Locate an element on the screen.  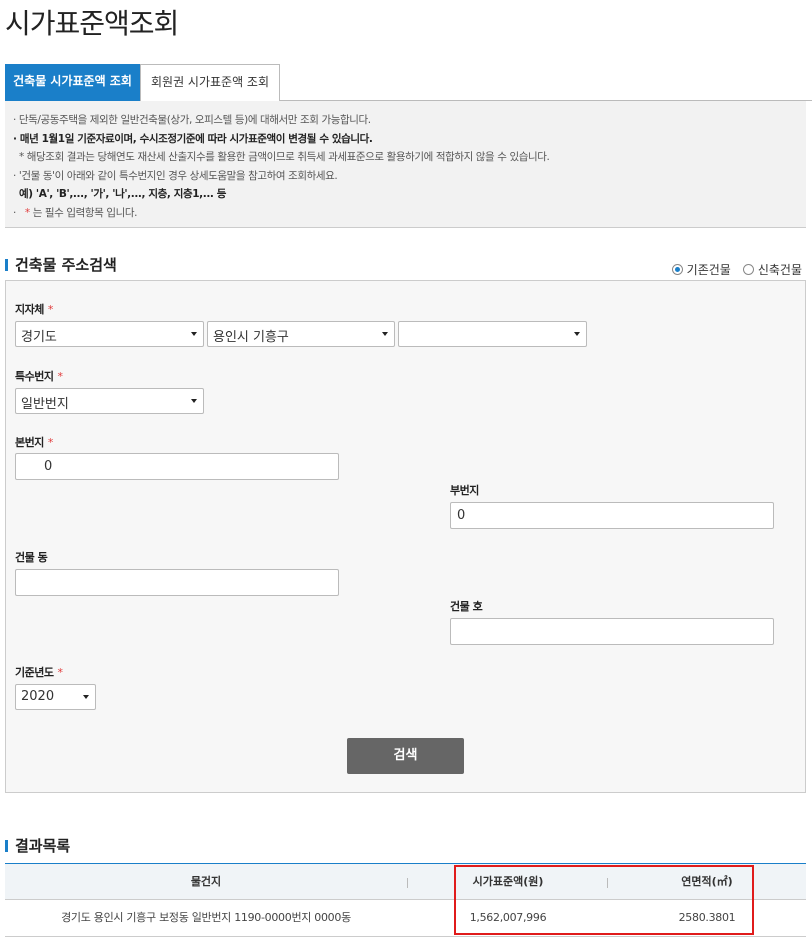
district-select is located at coordinates (492, 334).